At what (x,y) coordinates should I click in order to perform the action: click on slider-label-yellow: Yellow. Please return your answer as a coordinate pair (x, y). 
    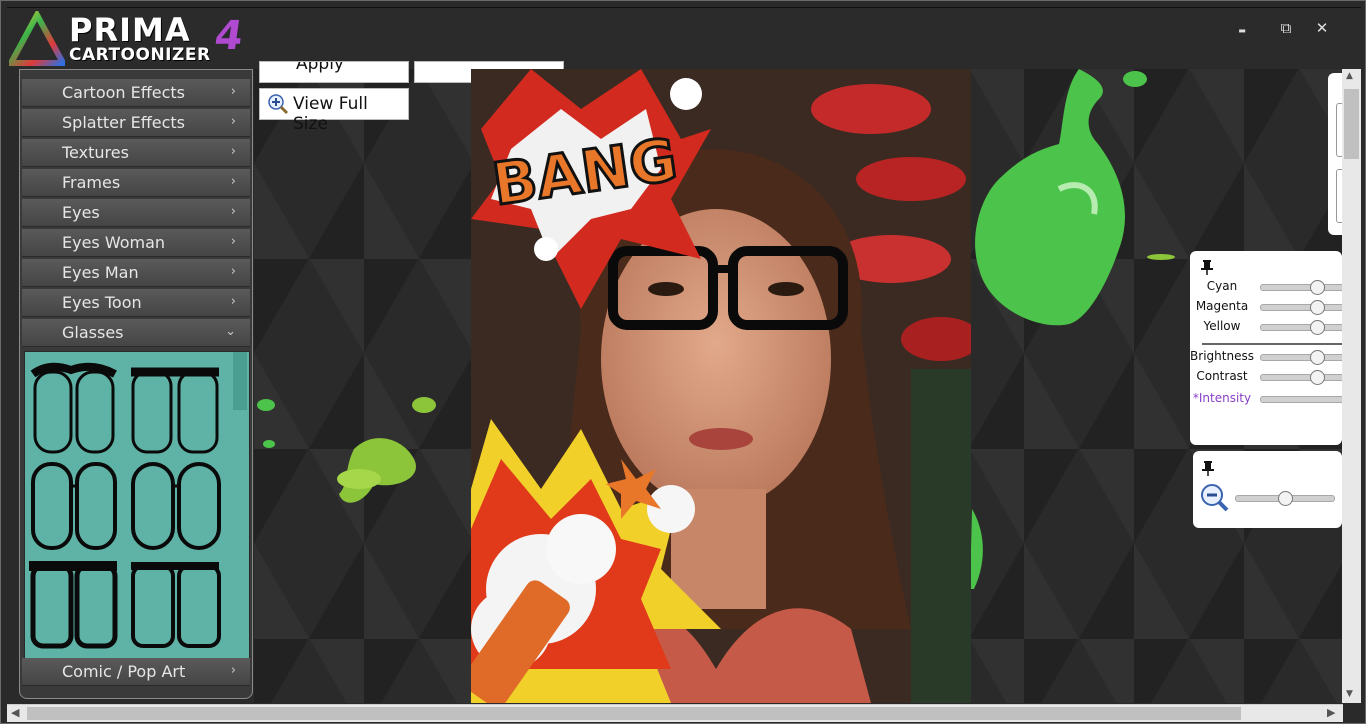
    Looking at the image, I should click on (1222, 326).